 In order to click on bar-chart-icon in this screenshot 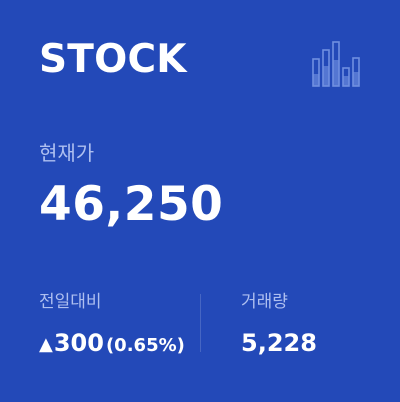, I will do `click(336, 64)`.